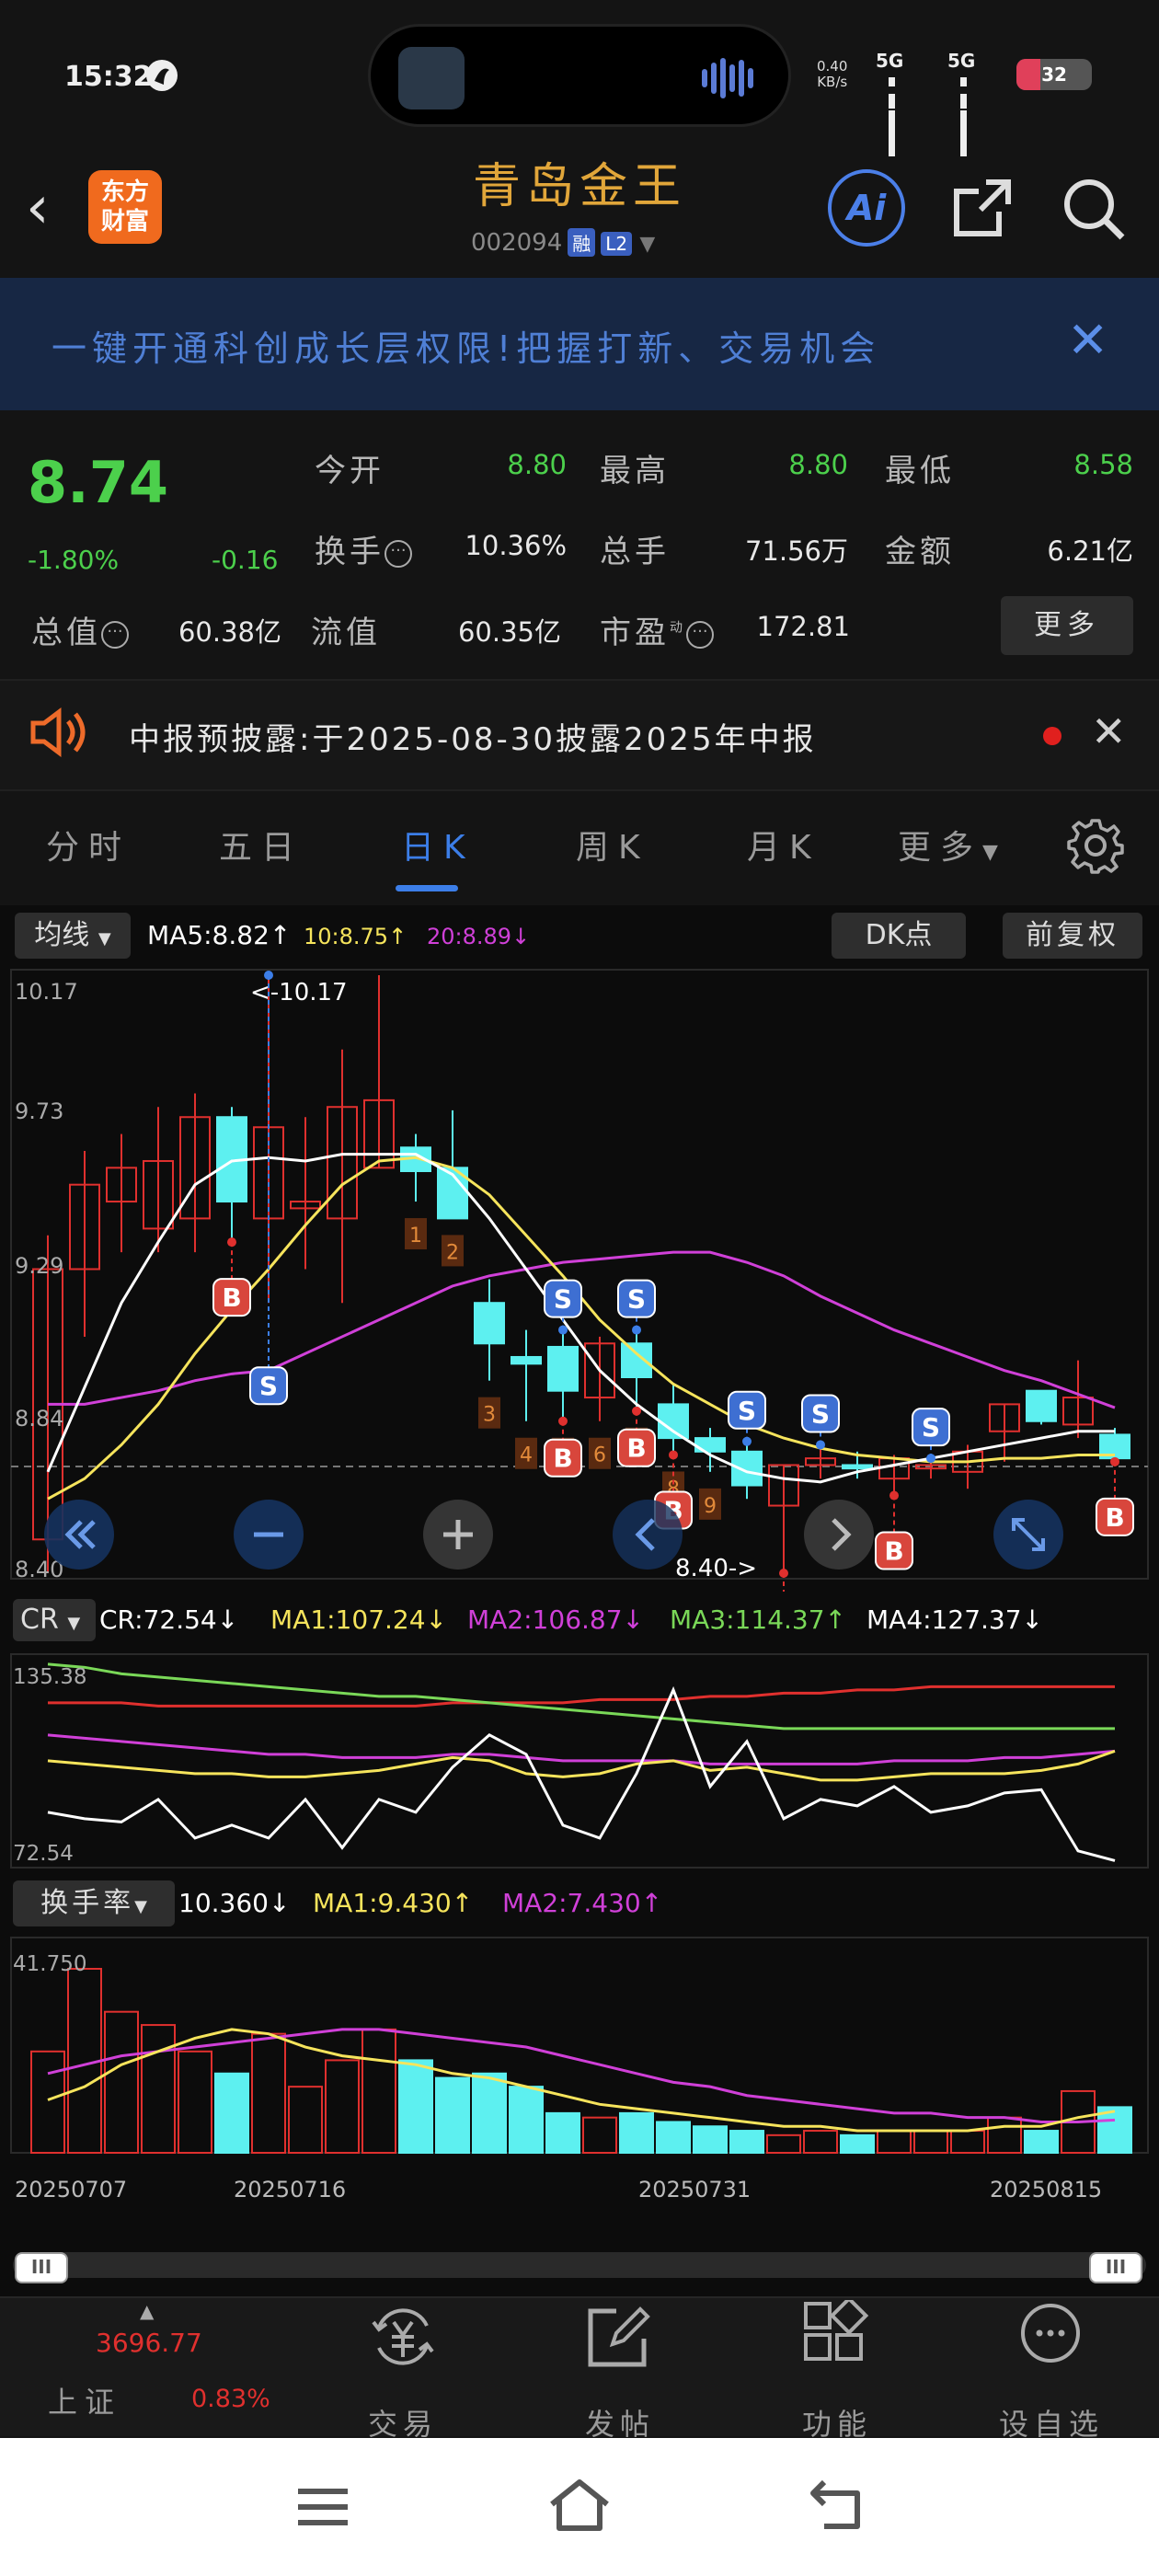 The height and width of the screenshot is (2576, 1159). I want to click on volume-label: 总手, so click(635, 552).